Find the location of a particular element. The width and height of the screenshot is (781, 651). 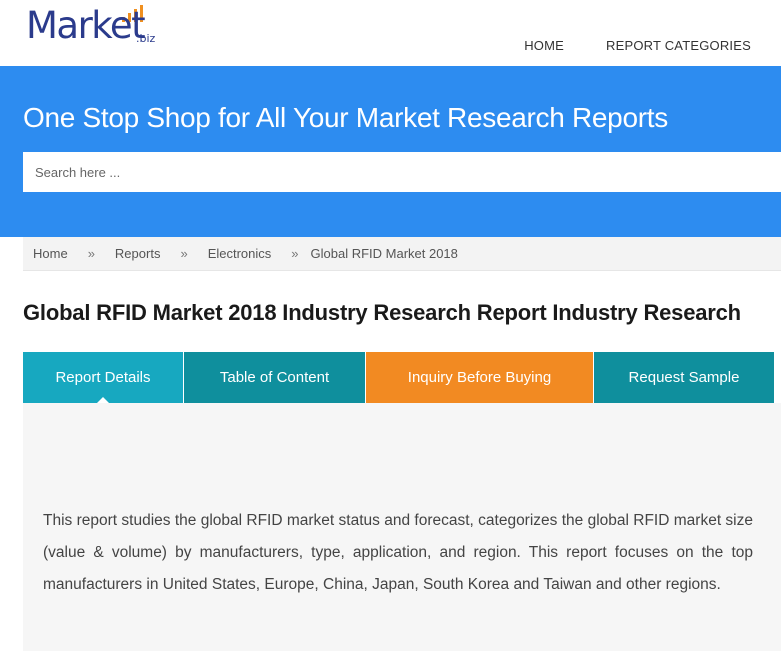

tab-table-of-content: Table of Content is located at coordinates (275, 377).